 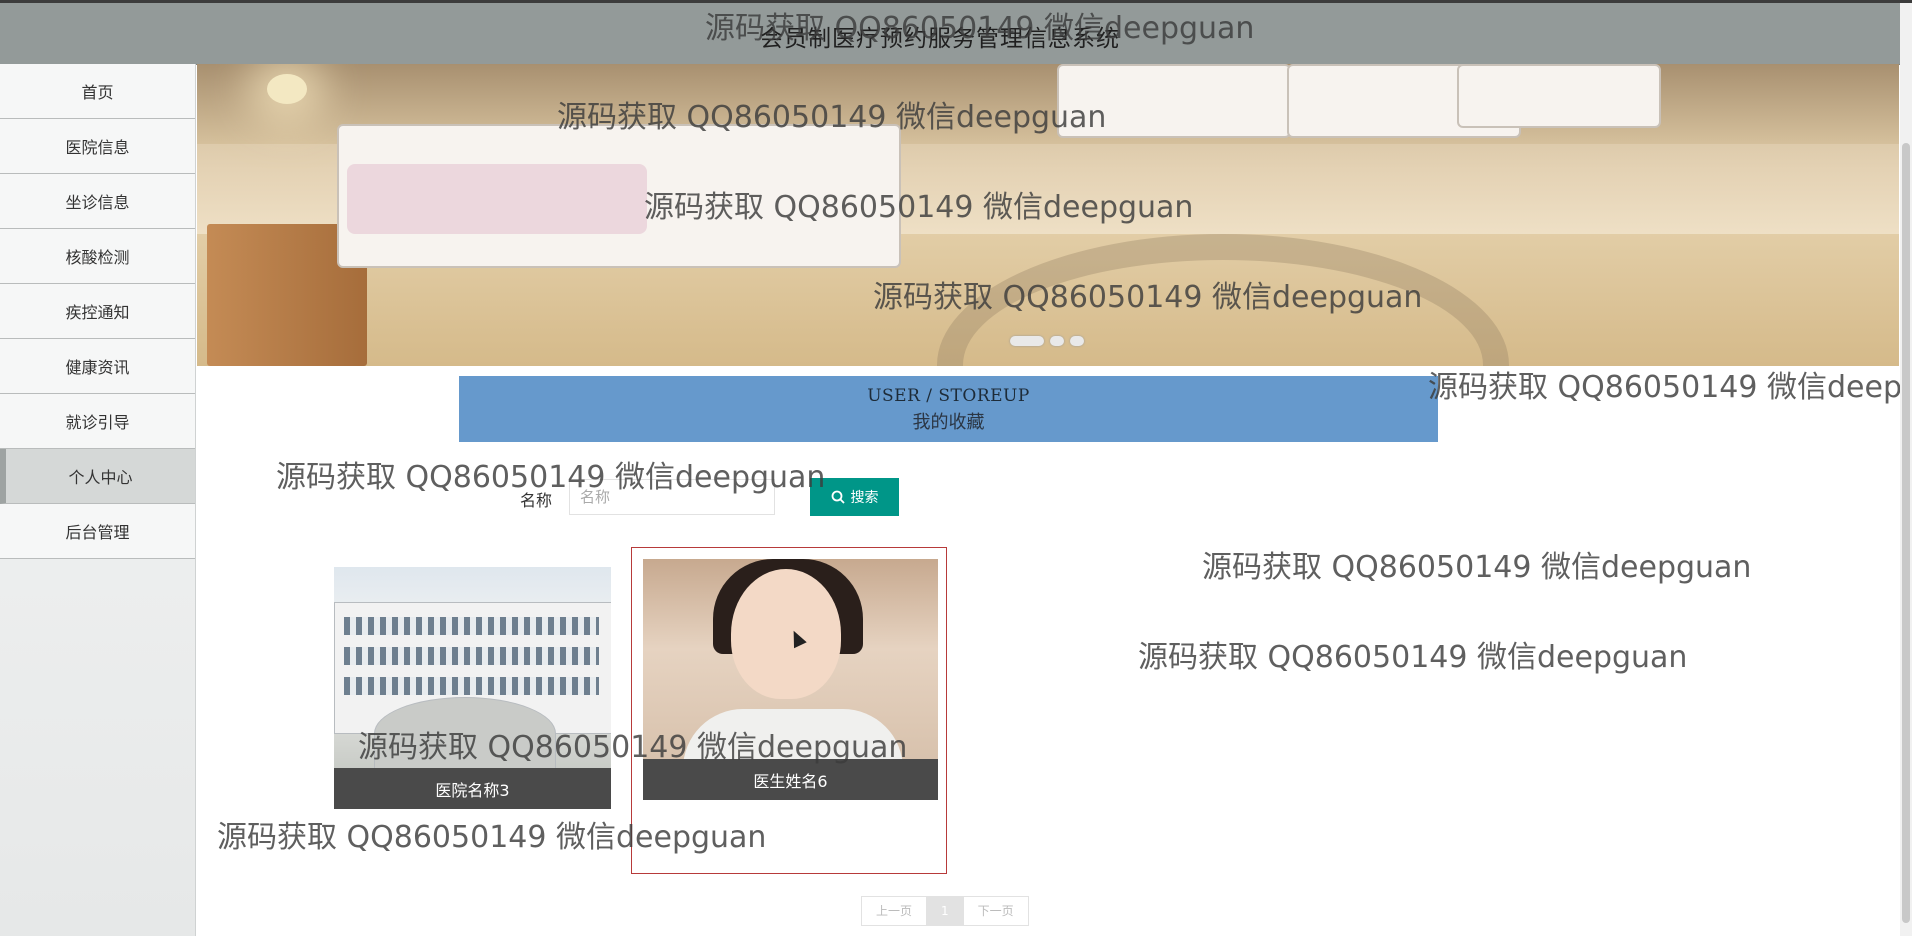 I want to click on pagination: 上一页 1 下一页, so click(x=945, y=911).